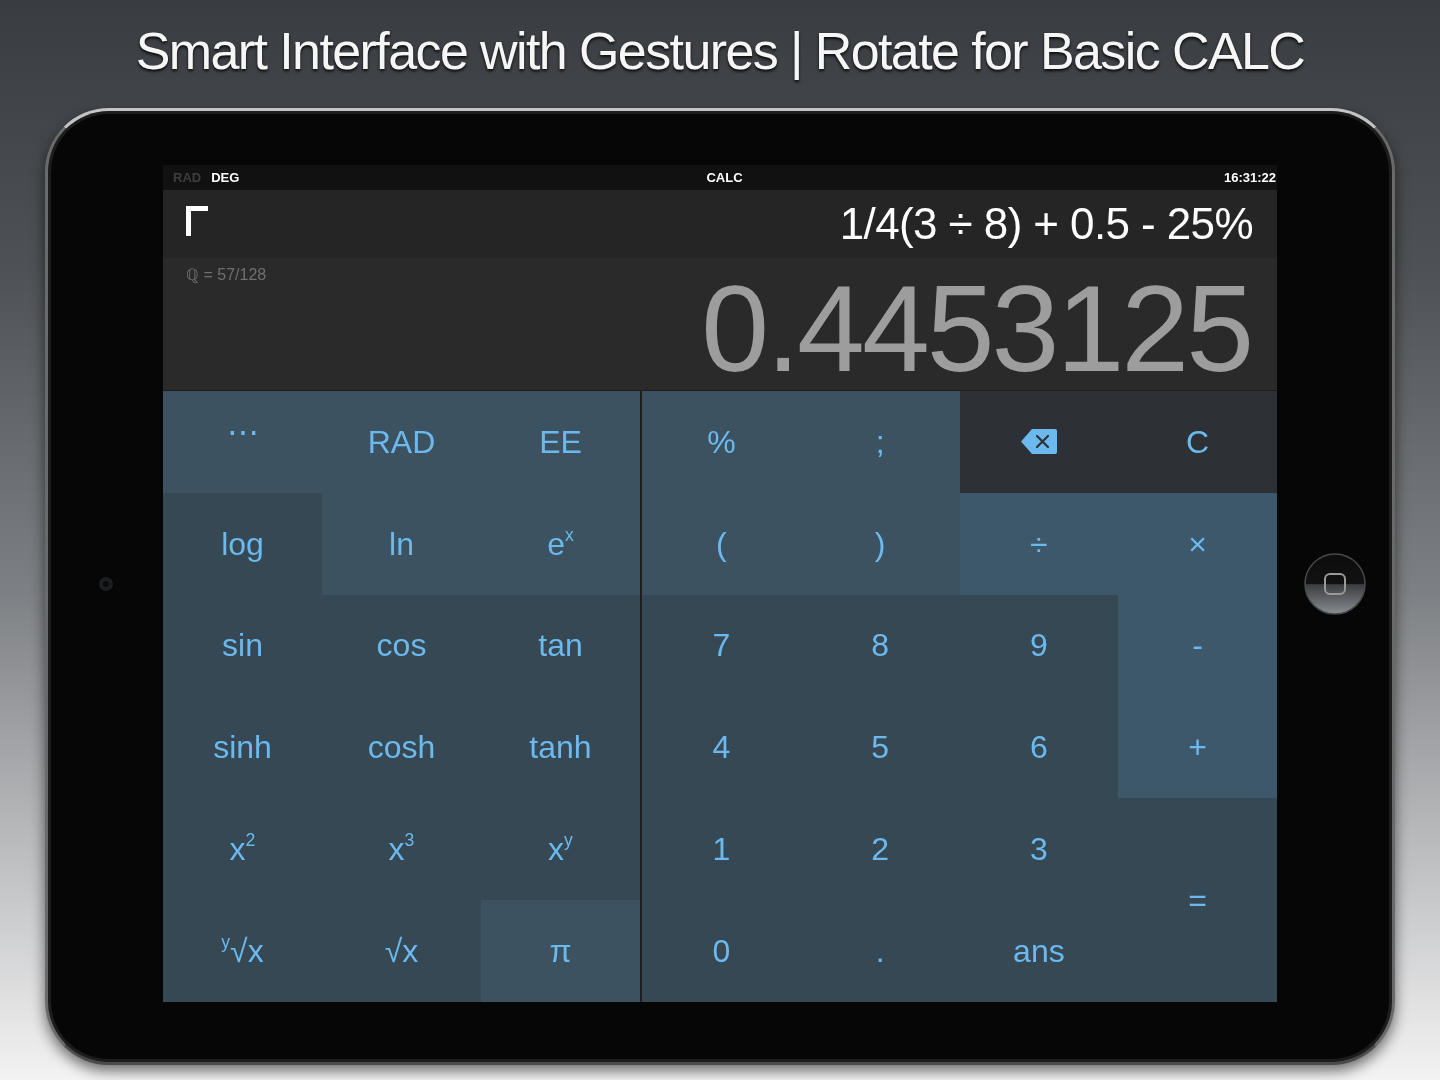 The width and height of the screenshot is (1440, 1080). I want to click on calculator-key: -, so click(1197, 645).